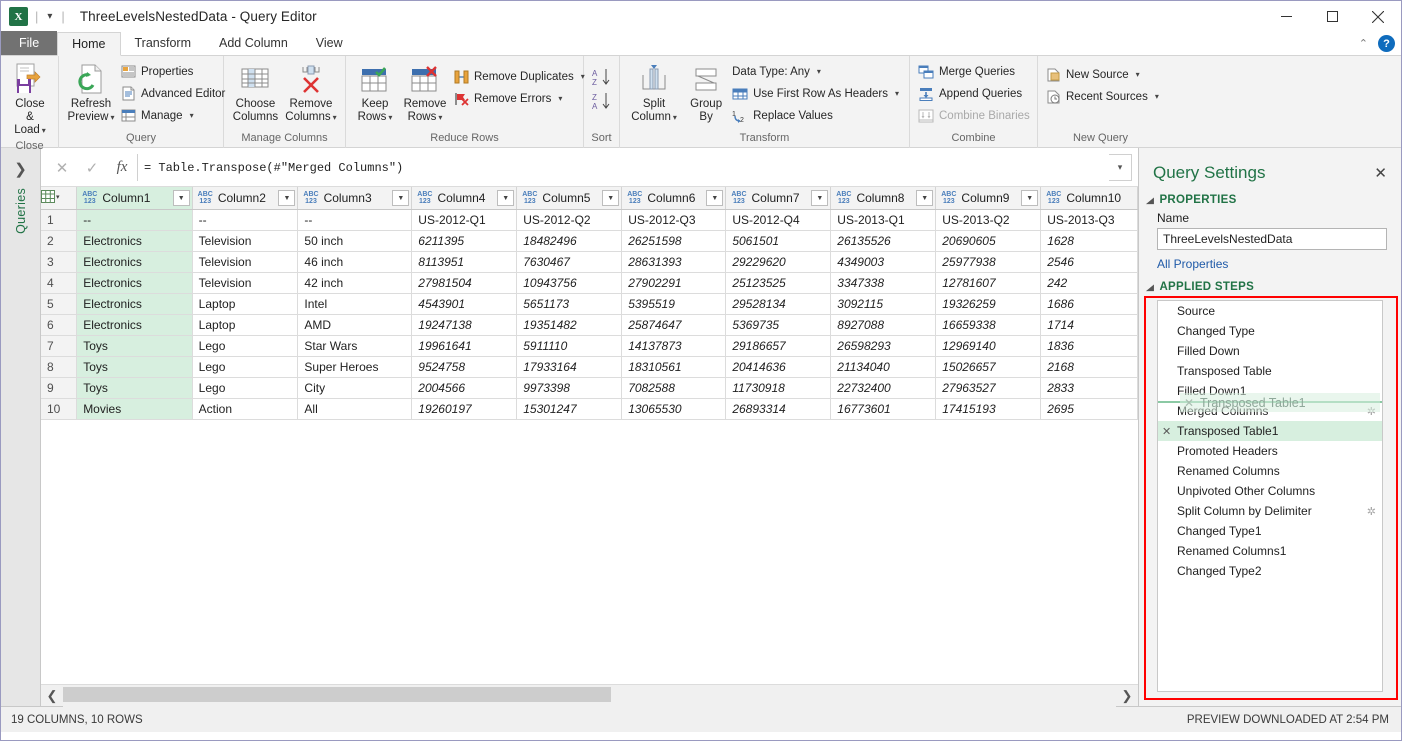 This screenshot has height=741, width=1402. What do you see at coordinates (464, 409) in the screenshot?
I see `table-cell: 19260197` at bounding box center [464, 409].